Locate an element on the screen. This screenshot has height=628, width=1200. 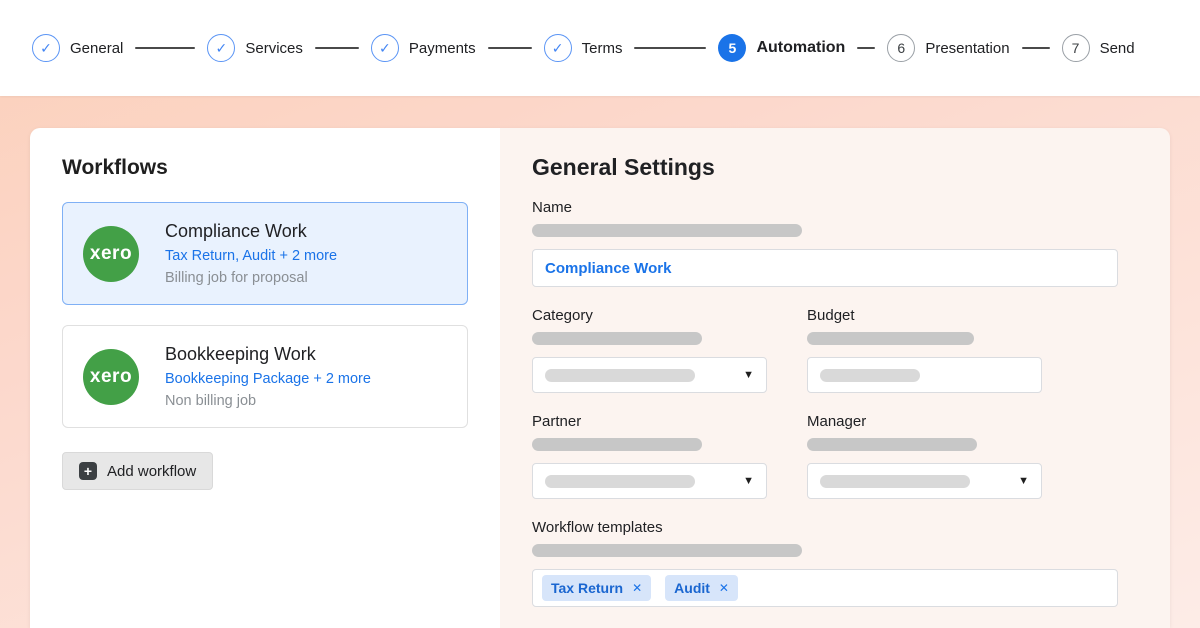
step-presentation: 6 Presentation is located at coordinates (948, 48).